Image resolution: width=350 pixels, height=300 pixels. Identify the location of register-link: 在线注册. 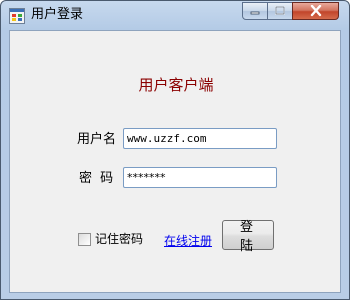
(188, 241).